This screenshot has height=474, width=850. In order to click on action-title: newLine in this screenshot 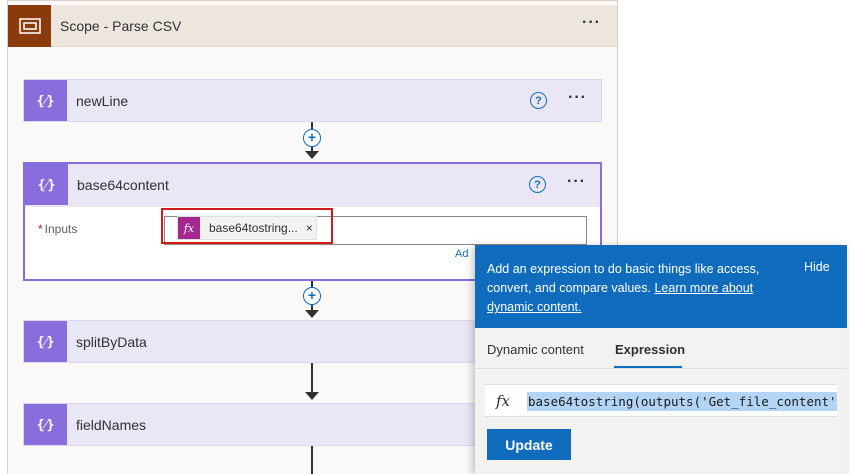, I will do `click(102, 101)`.